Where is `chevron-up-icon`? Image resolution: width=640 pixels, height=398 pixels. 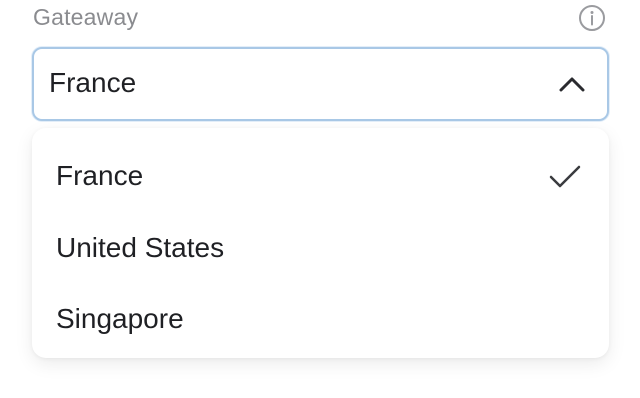 chevron-up-icon is located at coordinates (572, 84).